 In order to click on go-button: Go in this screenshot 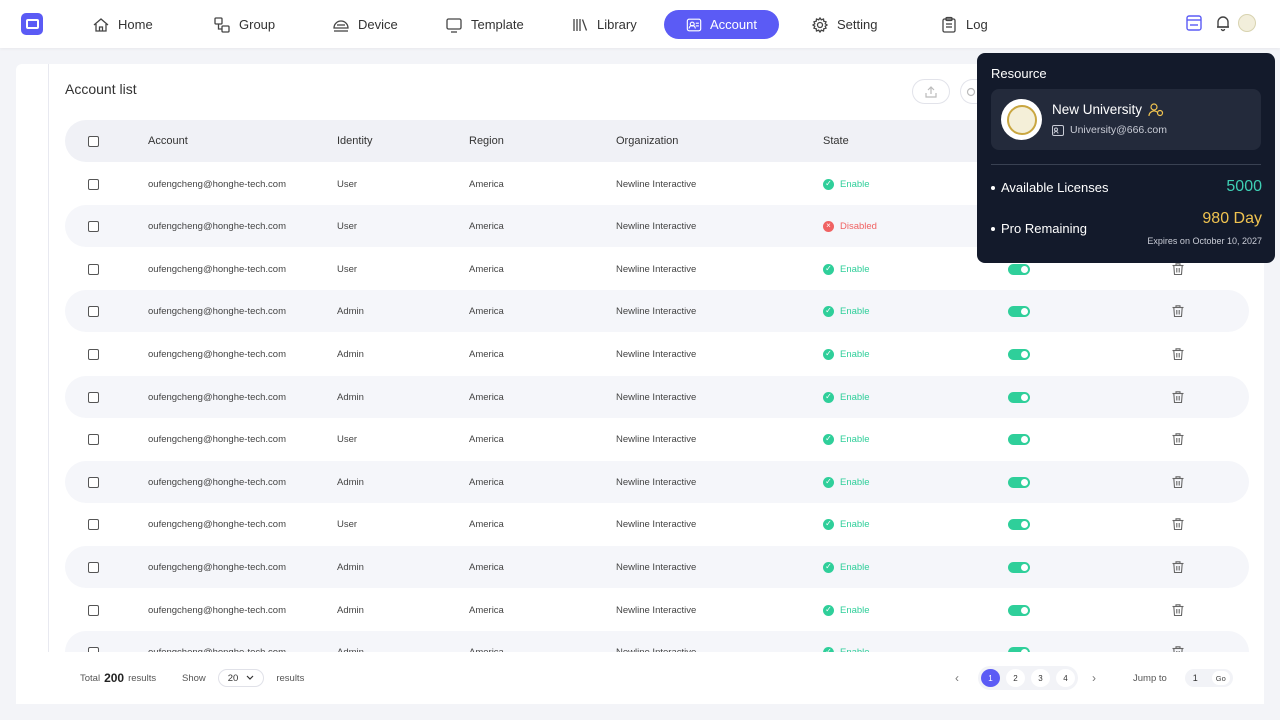, I will do `click(1220, 678)`.